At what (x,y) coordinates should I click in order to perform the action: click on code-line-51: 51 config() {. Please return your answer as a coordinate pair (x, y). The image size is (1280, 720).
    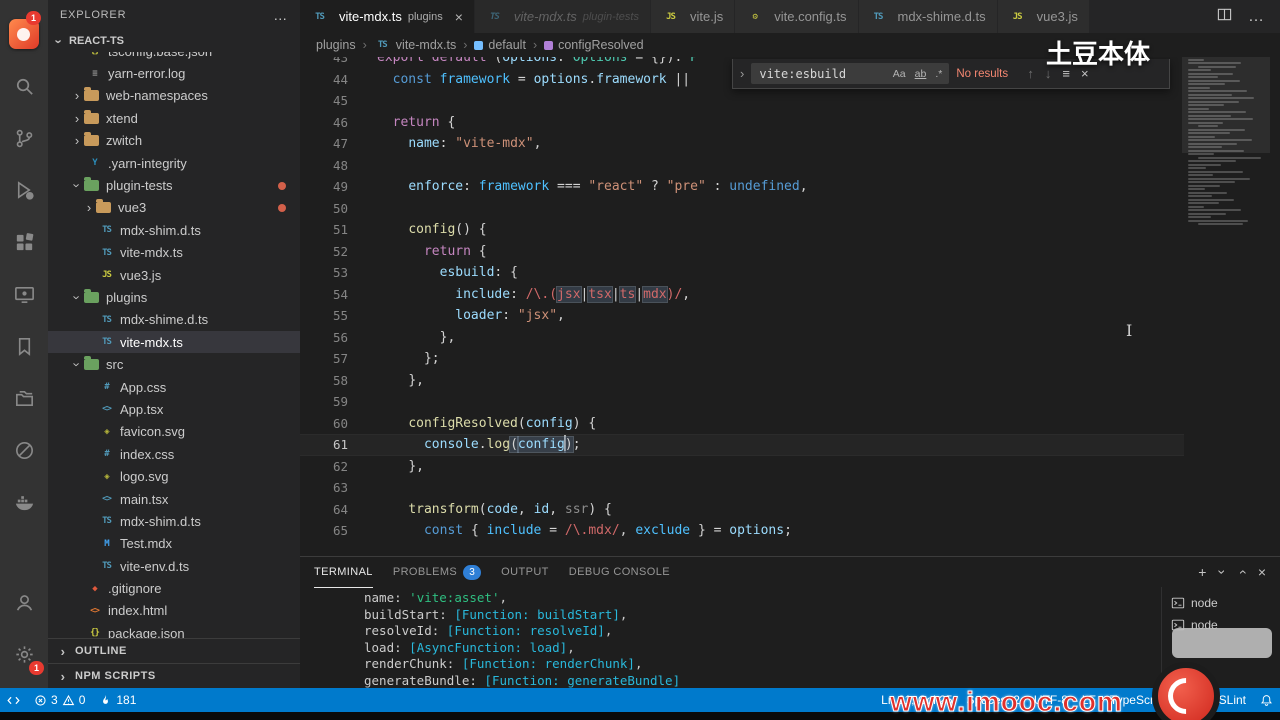
    Looking at the image, I should click on (742, 230).